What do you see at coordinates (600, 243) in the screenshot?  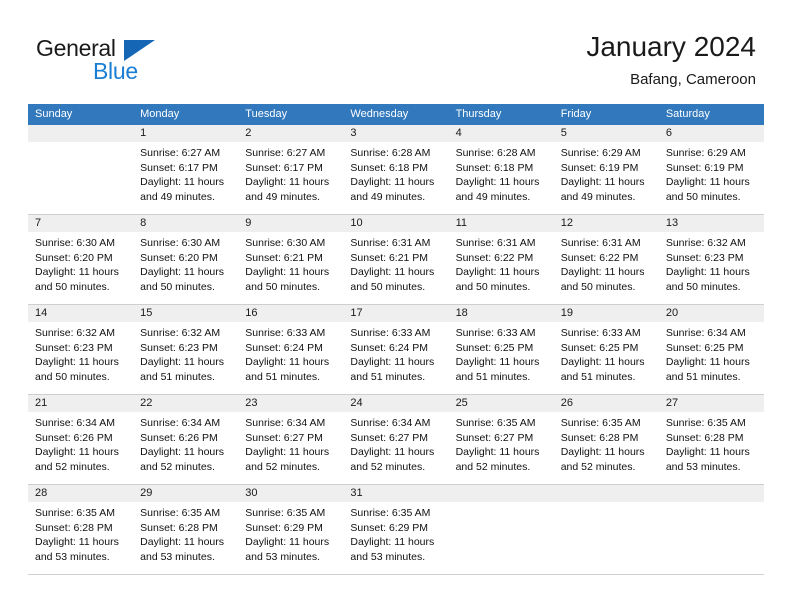 I see `sunrise-text: Sunrise: 6:31 AM` at bounding box center [600, 243].